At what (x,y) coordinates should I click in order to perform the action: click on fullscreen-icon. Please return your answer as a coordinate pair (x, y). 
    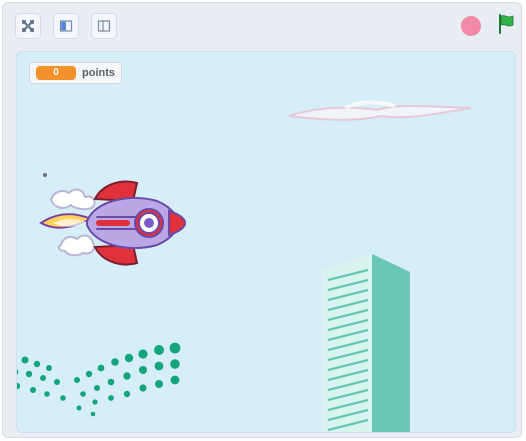
    Looking at the image, I should click on (28, 26).